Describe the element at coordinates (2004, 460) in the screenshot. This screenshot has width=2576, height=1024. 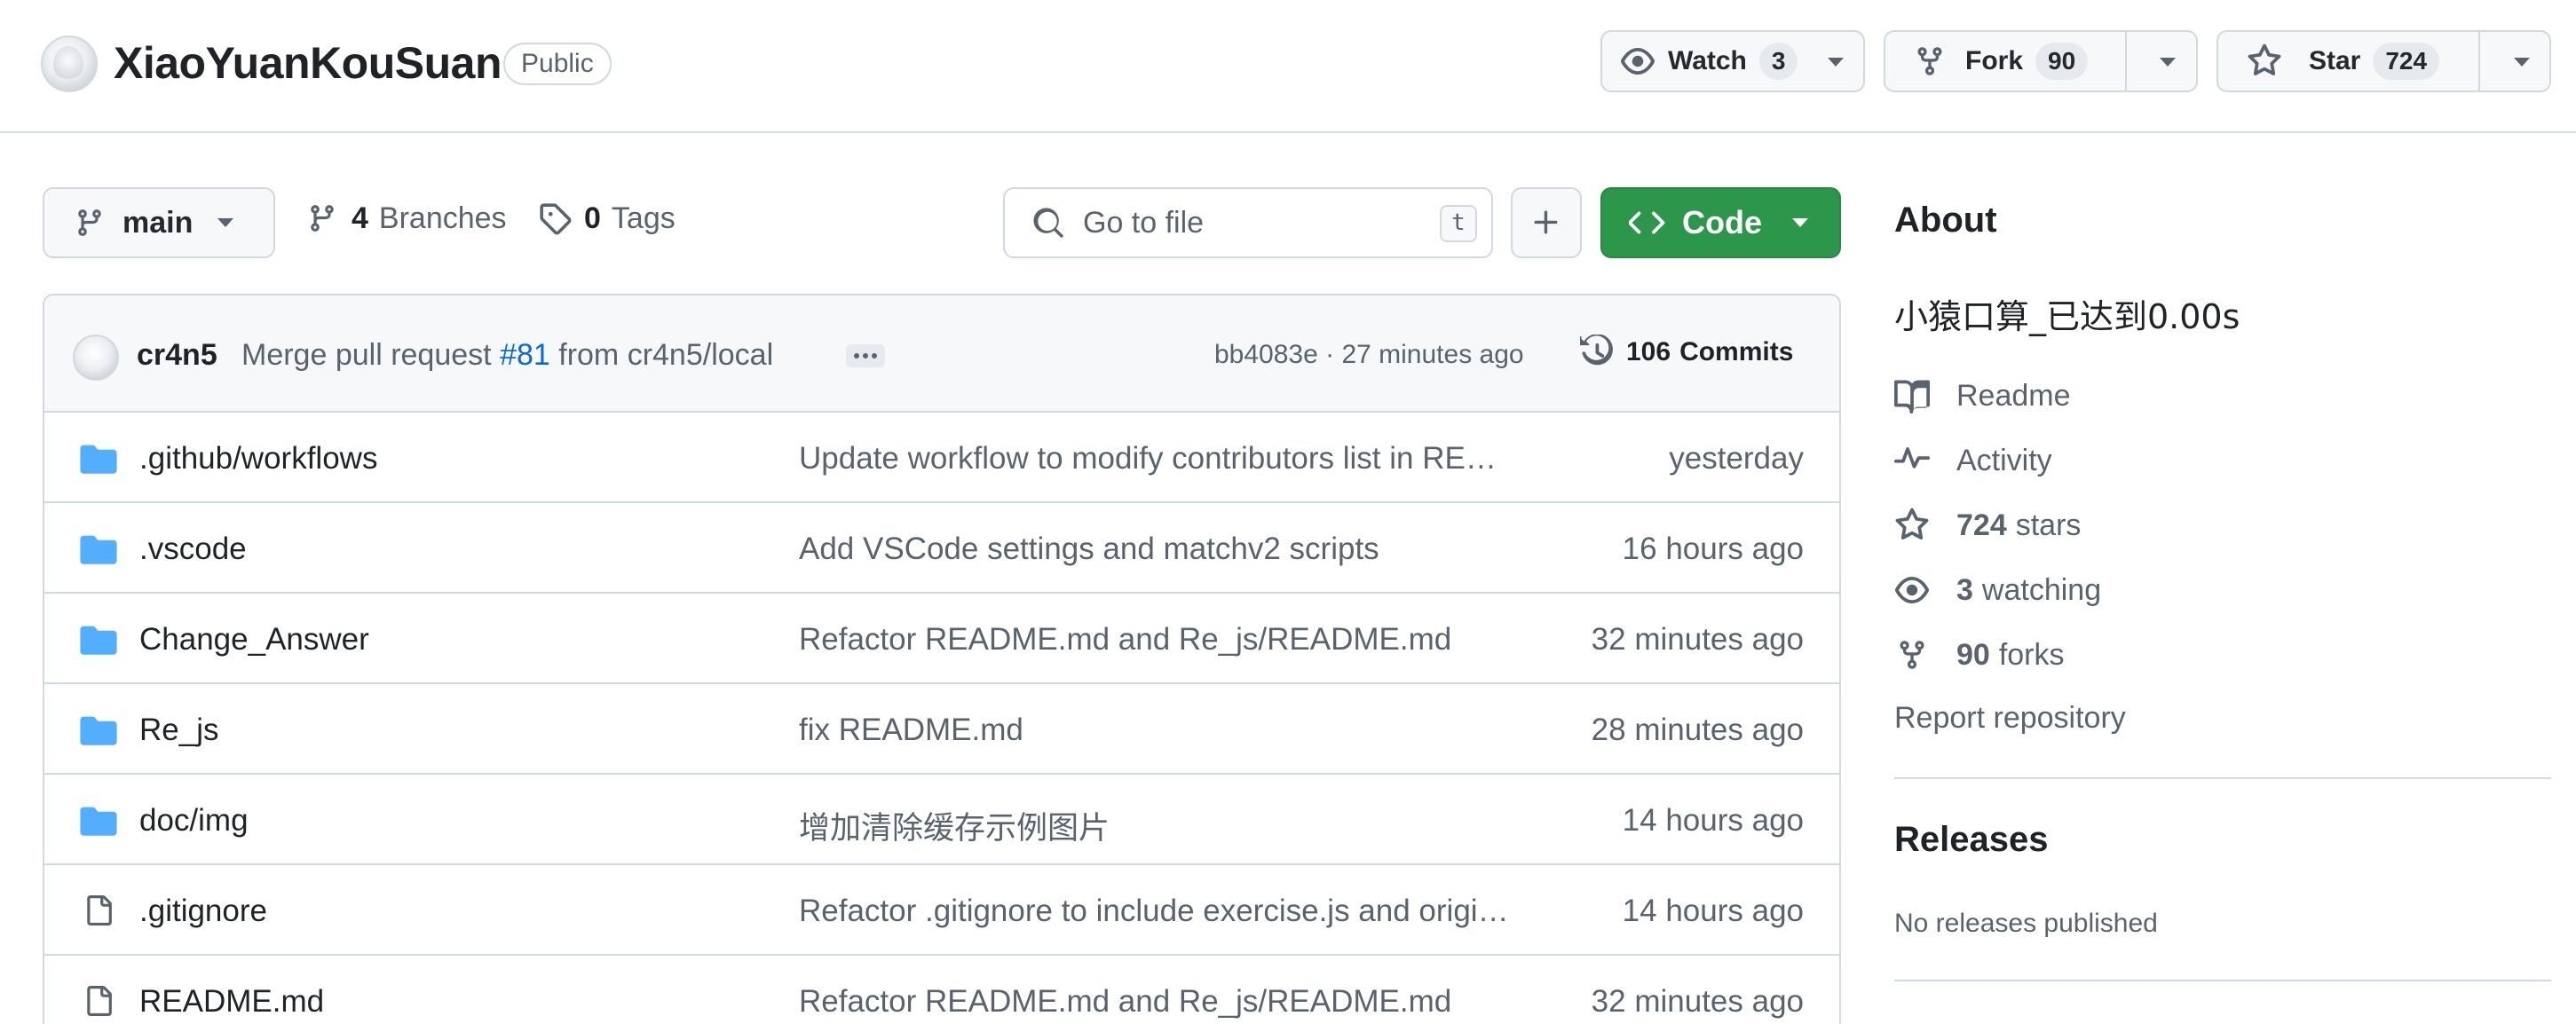
I see `activity-label: Activity` at that location.